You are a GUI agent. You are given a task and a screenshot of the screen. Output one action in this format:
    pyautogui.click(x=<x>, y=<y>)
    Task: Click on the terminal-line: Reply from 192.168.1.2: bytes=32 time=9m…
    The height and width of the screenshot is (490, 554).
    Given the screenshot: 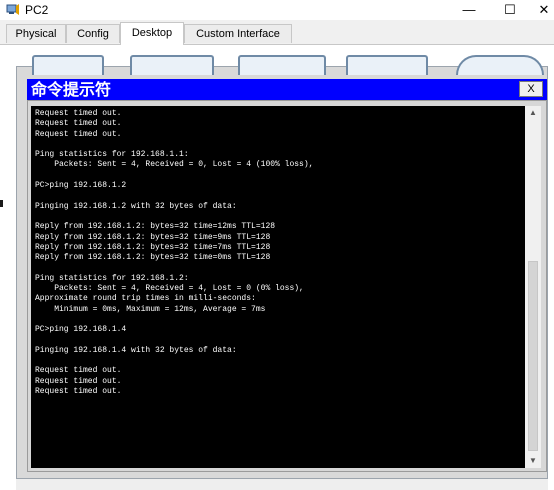 What is the action you would take?
    pyautogui.click(x=153, y=237)
    